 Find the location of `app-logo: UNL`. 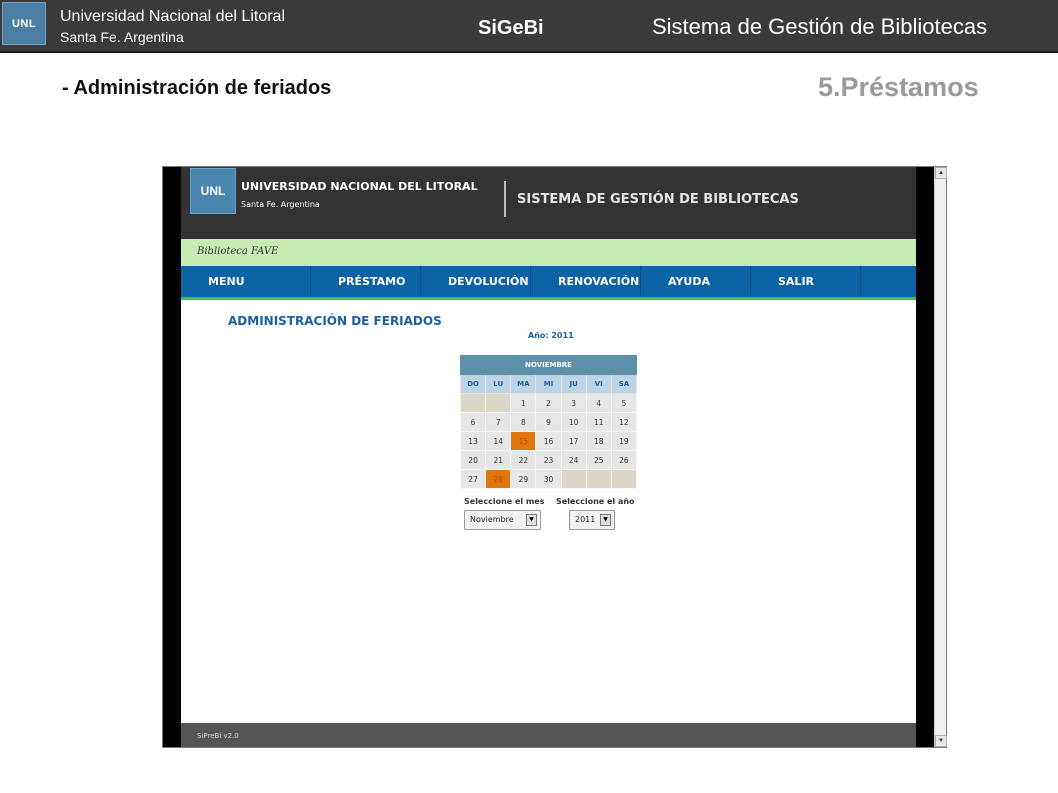

app-logo: UNL is located at coordinates (213, 191).